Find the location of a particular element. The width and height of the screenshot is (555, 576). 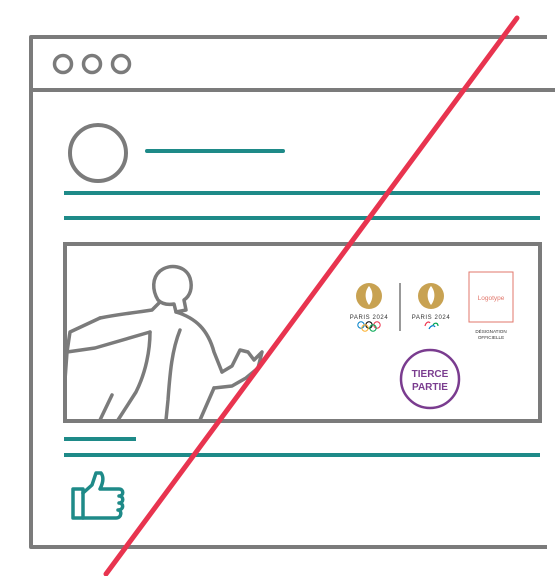

badge-line-1: TIERCE is located at coordinates (430, 374).